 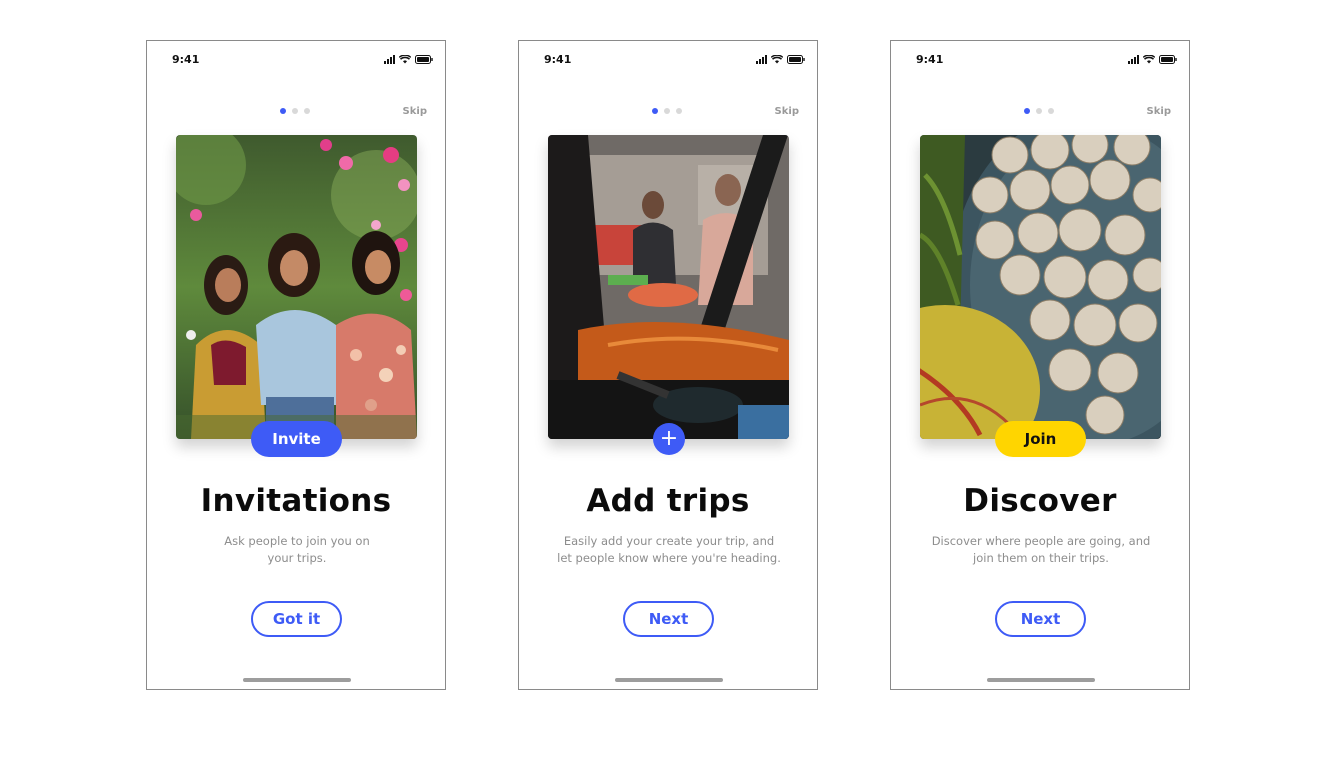 I want to click on screen-description: Ask people to join you on your trips., so click(x=297, y=550).